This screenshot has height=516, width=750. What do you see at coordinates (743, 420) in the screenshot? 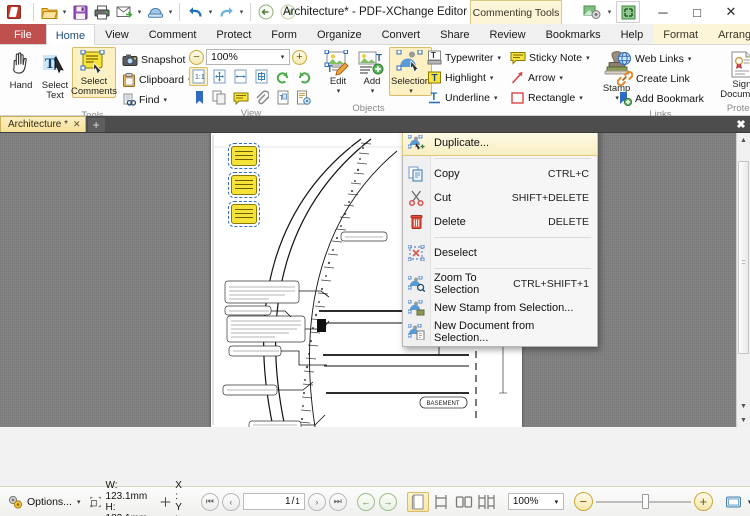
I see `scroll-next-page-arrow: ▼` at bounding box center [743, 420].